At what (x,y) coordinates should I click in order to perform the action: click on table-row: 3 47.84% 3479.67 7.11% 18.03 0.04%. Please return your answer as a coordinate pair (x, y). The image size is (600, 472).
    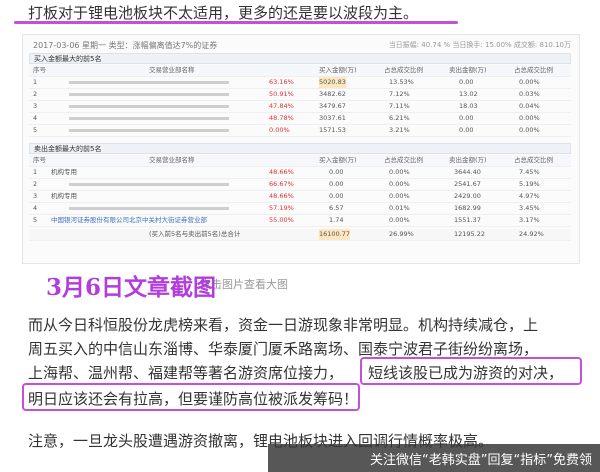
    Looking at the image, I should click on (300, 107).